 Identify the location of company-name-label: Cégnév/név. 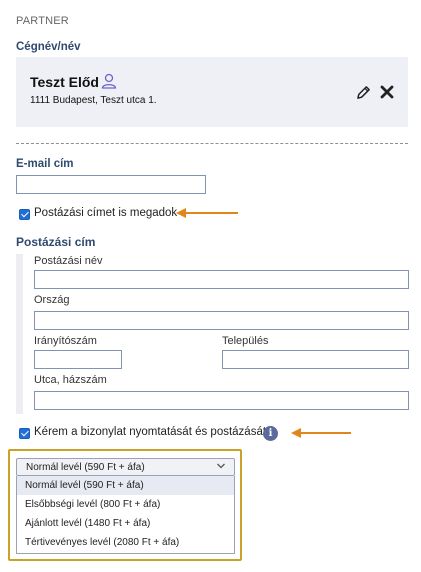
(48, 47).